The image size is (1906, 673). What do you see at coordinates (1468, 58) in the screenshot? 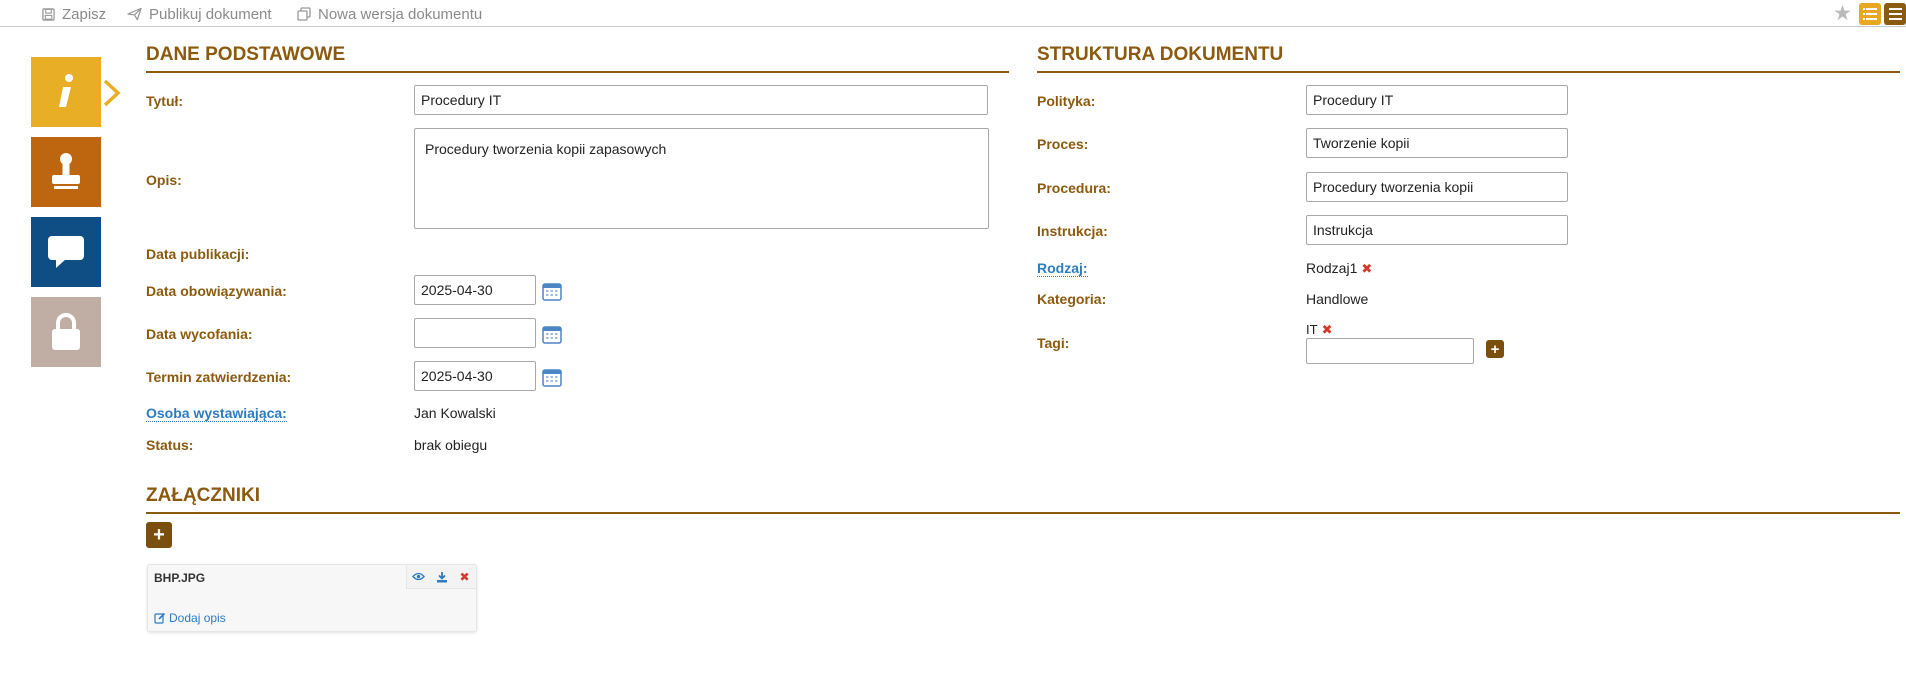
I see `structure-section-title: STRUKTURA DOKUMENTU` at bounding box center [1468, 58].